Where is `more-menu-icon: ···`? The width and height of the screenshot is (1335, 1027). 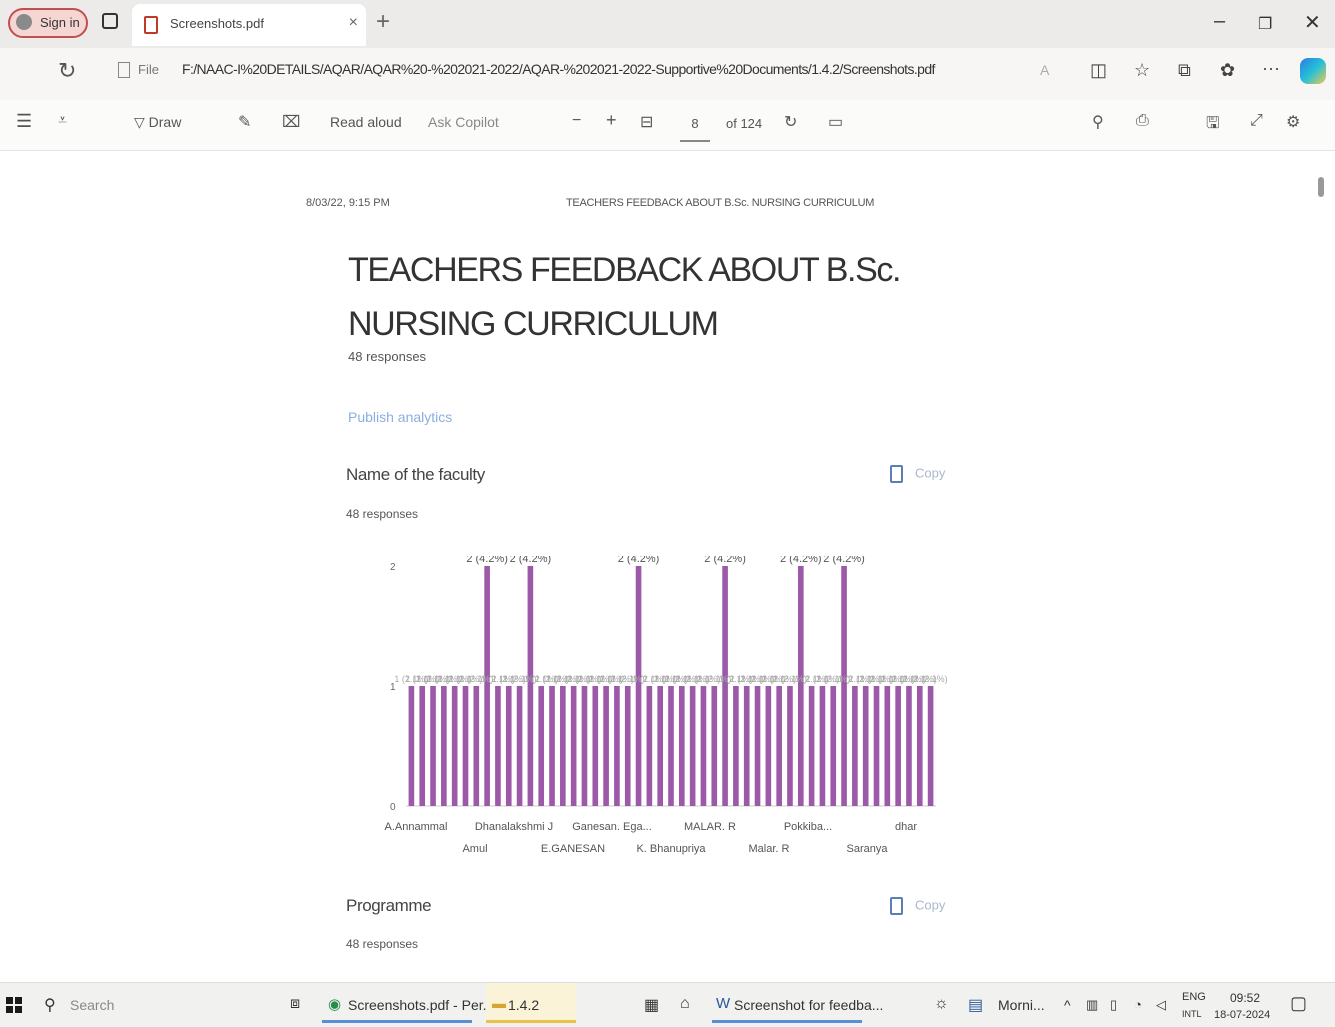 more-menu-icon: ··· is located at coordinates (1271, 68).